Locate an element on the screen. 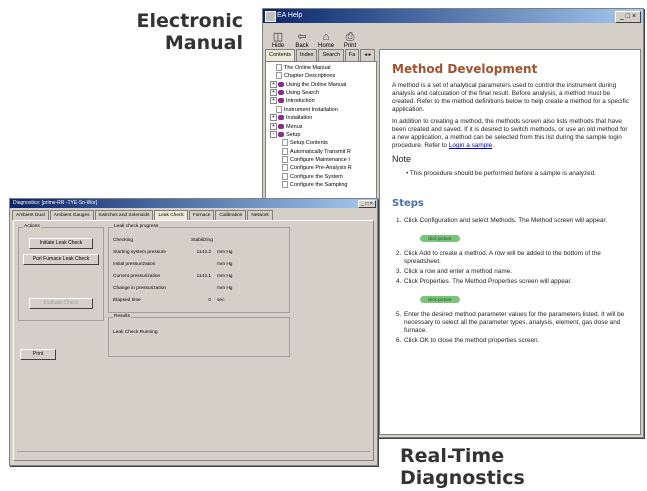  tree-item: + Using the Online Manual is located at coordinates (323, 84).